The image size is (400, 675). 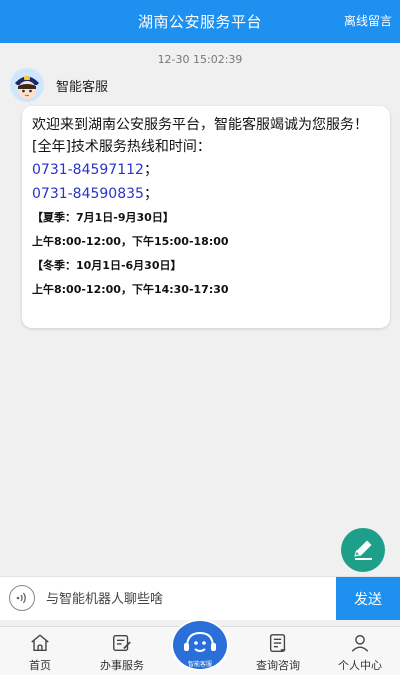 I want to click on summer-hours: 上午8:00-12:00，下午15:00-18:00, so click(x=130, y=241).